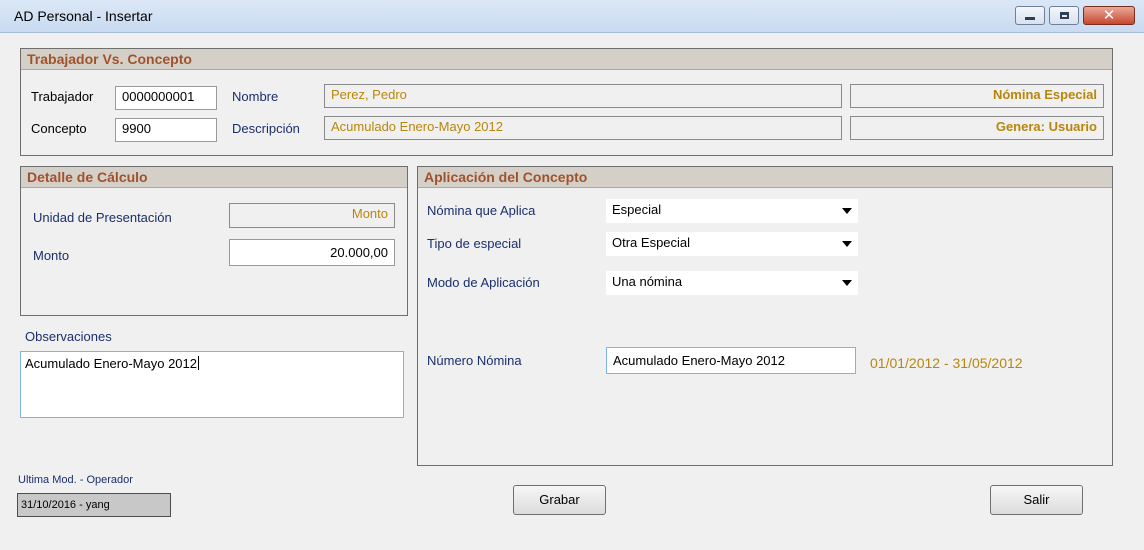  I want to click on ultima-mod-field: 31/10/2016 - yang, so click(94, 505).